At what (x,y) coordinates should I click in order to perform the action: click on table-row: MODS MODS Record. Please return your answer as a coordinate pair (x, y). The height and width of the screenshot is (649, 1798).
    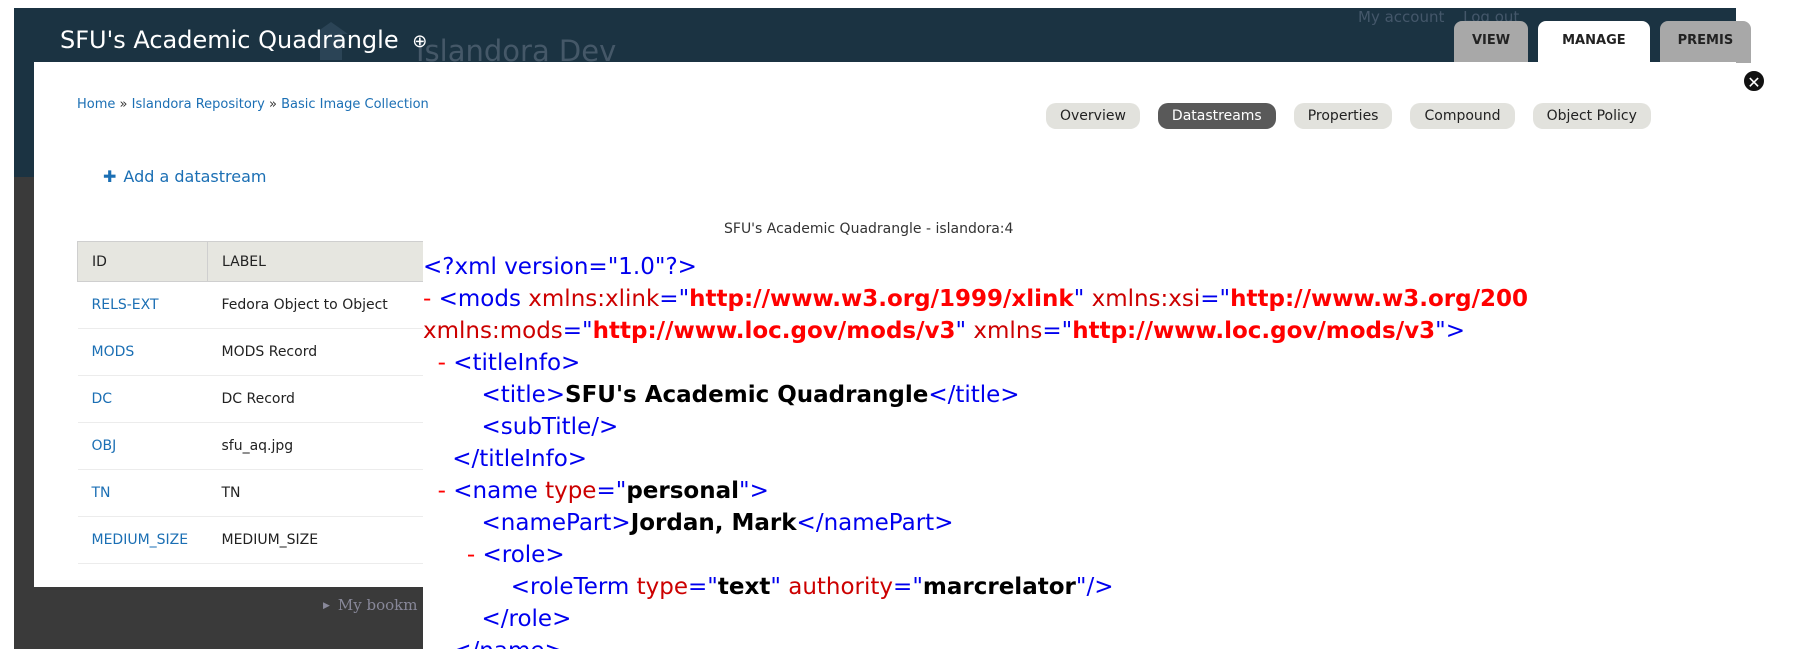
    Looking at the image, I should click on (254, 352).